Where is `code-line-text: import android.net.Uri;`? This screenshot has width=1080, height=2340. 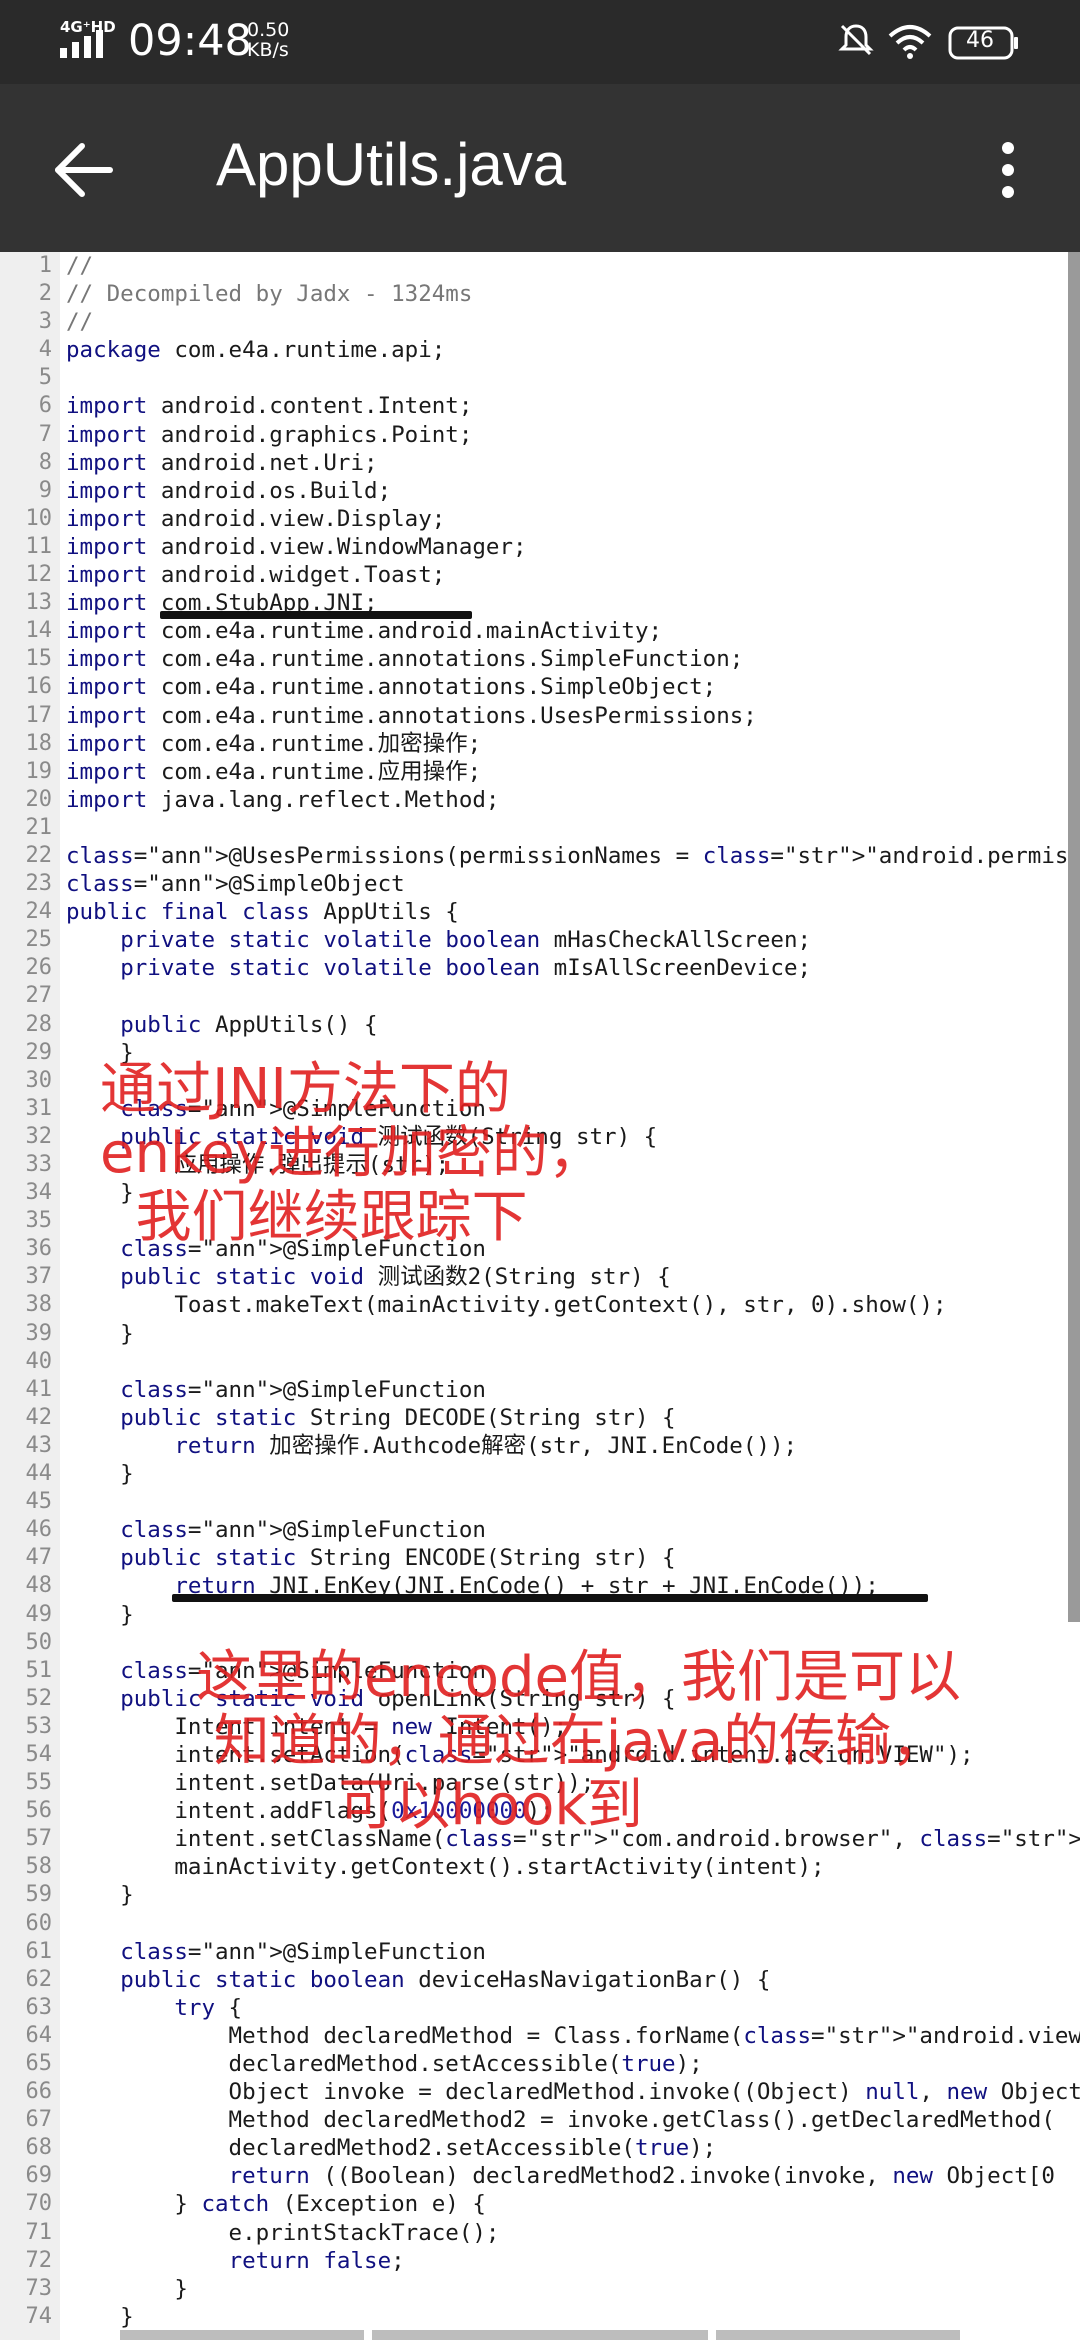 code-line-text: import android.net.Uri; is located at coordinates (222, 462).